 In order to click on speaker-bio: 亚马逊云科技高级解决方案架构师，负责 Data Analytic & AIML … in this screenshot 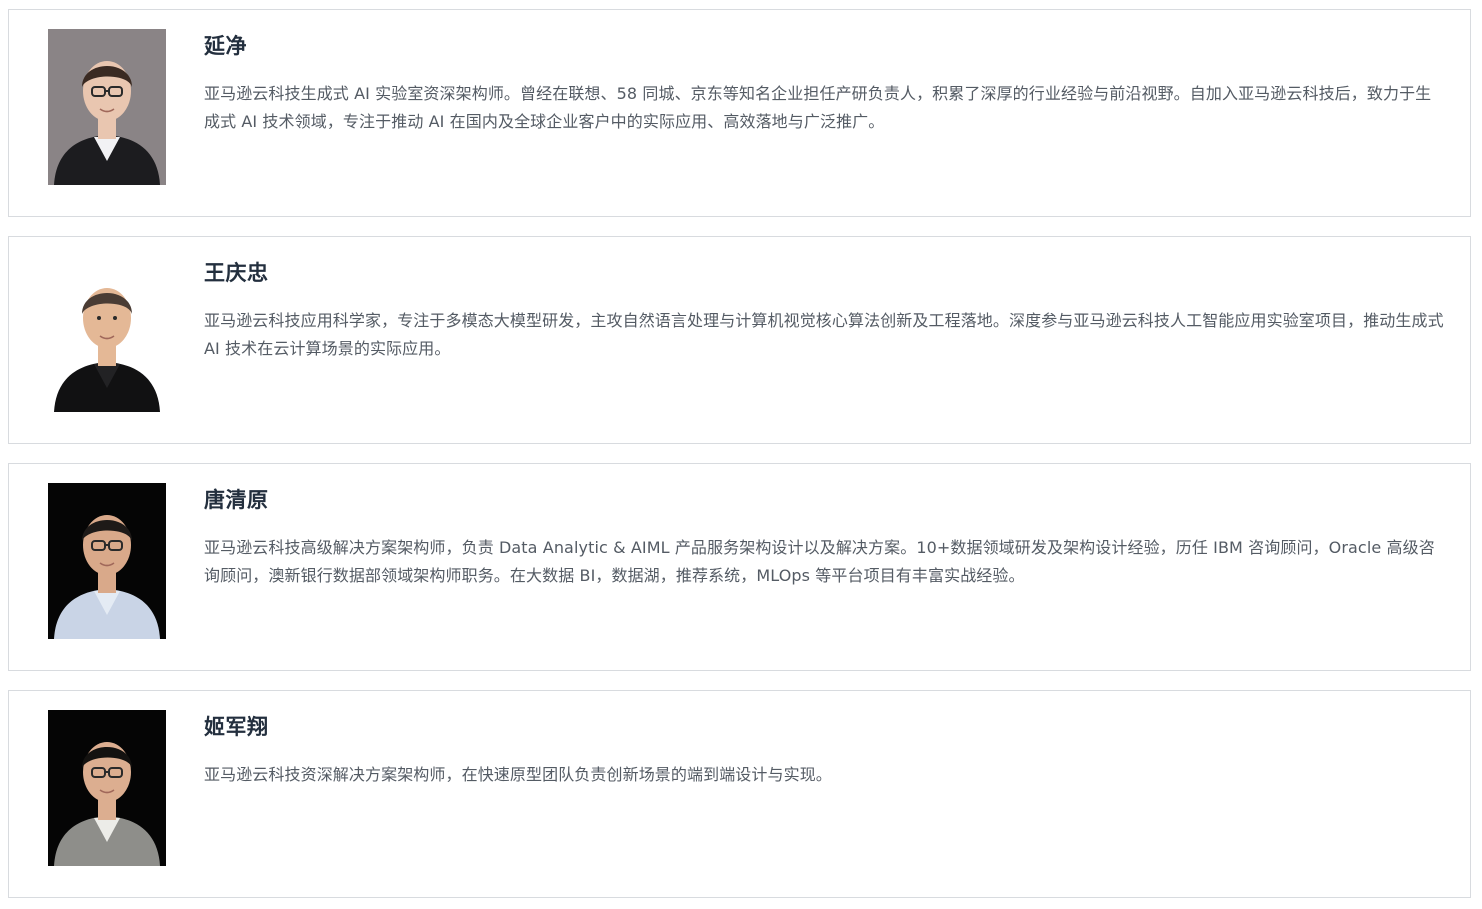, I will do `click(819, 561)`.